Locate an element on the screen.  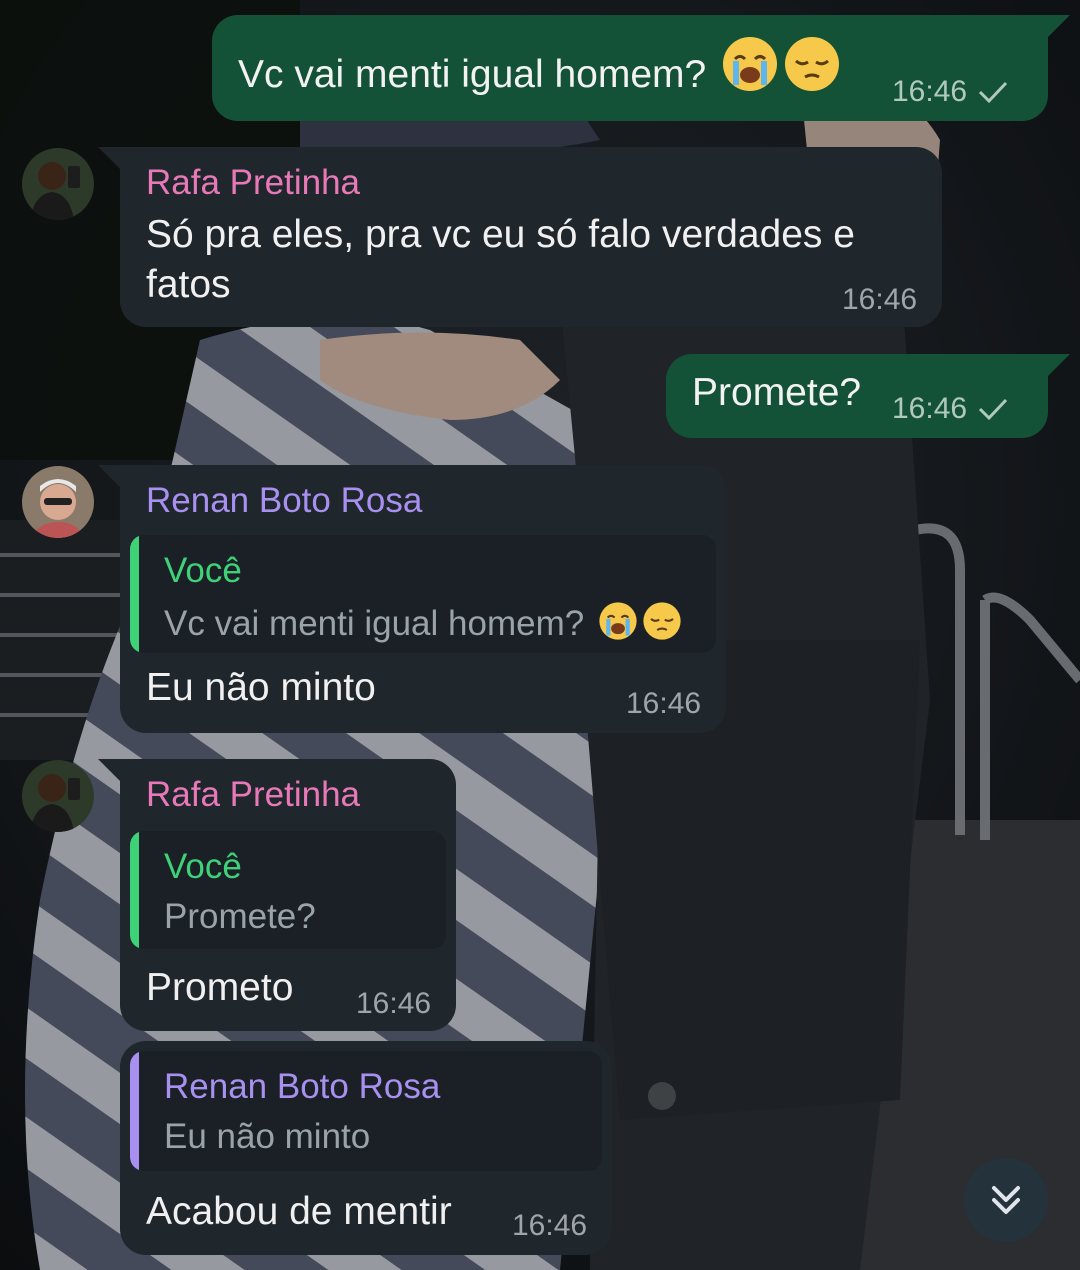
quote-text: Promete? is located at coordinates (240, 916).